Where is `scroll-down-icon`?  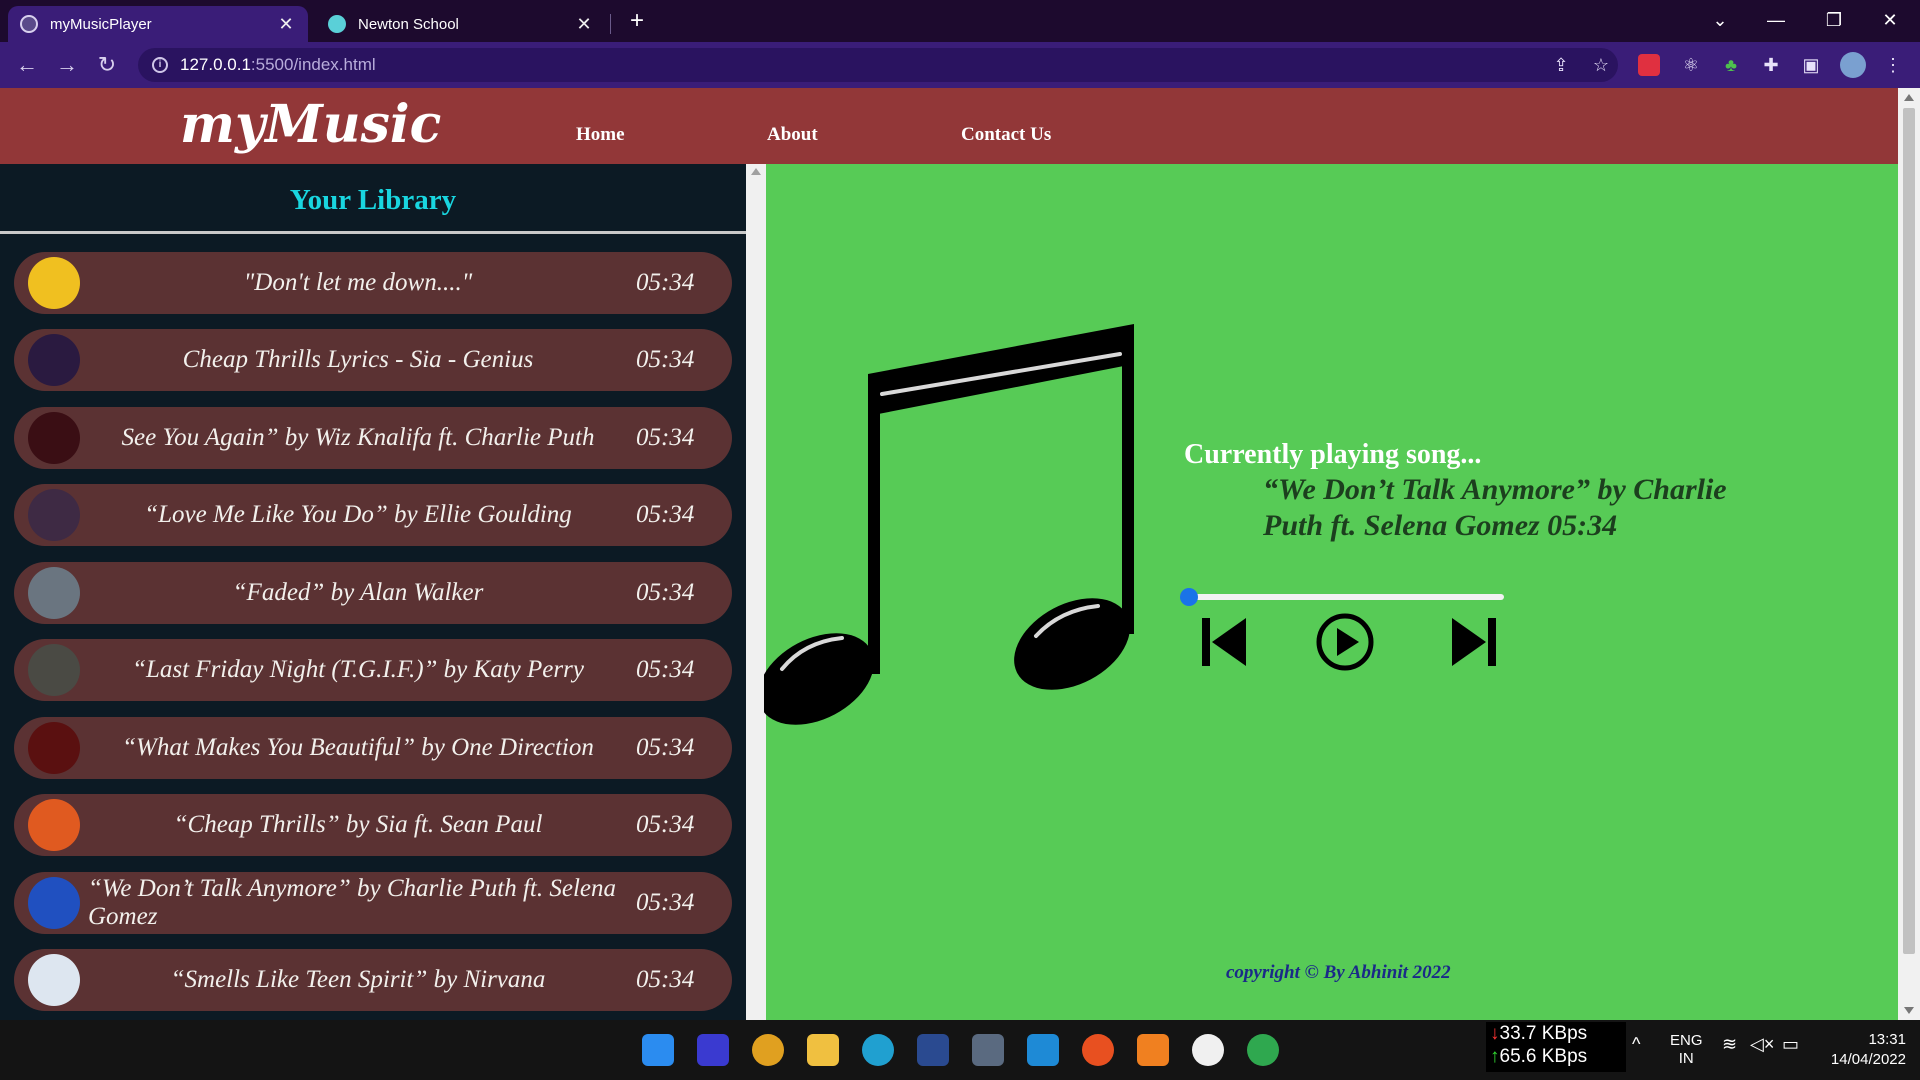 scroll-down-icon is located at coordinates (1909, 1010).